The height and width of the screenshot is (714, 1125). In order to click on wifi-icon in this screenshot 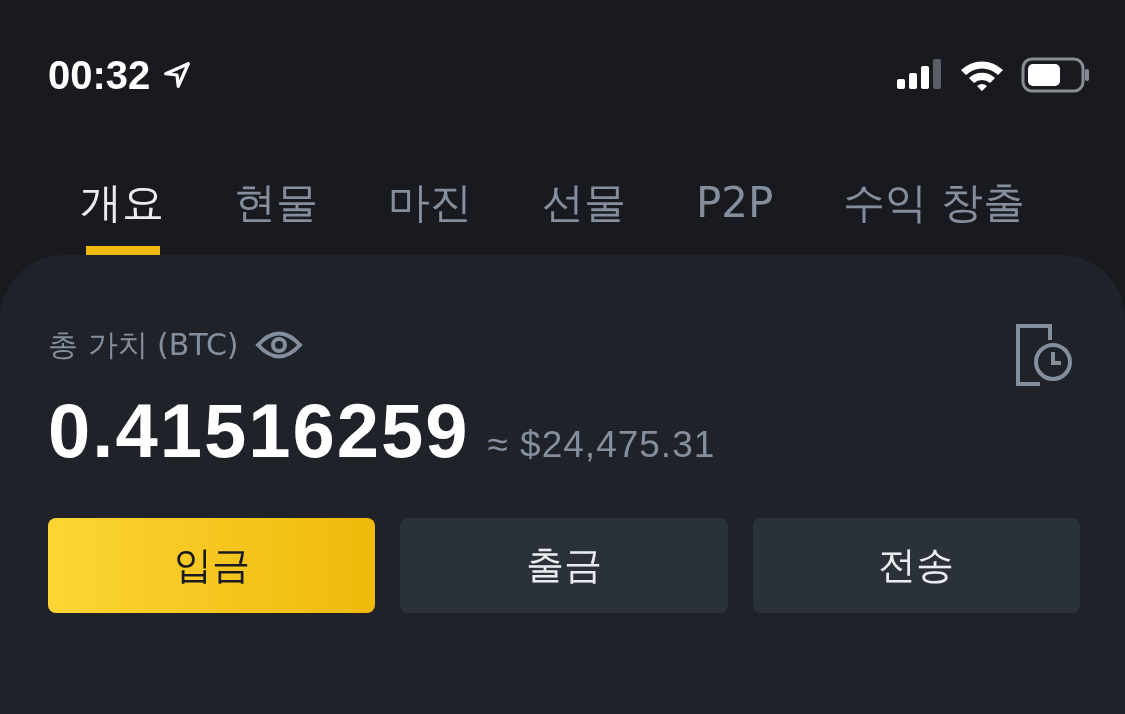, I will do `click(982, 75)`.